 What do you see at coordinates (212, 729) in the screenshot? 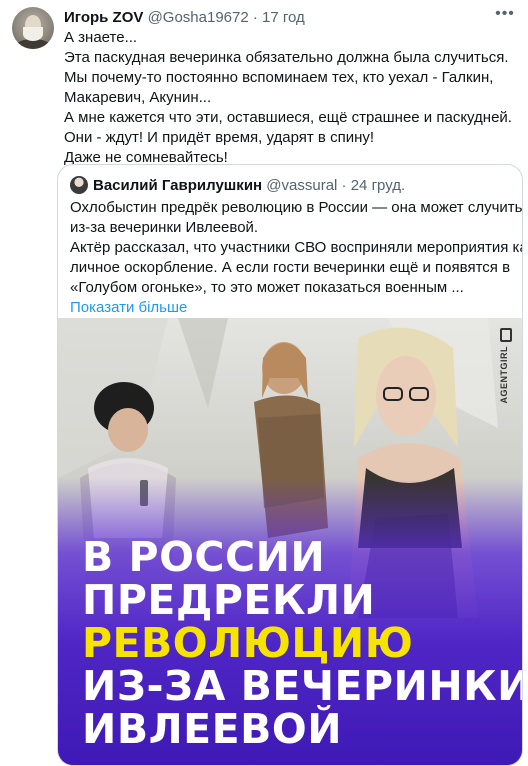
I see `headline-line: ИВЛЕЕВОЙ` at bounding box center [212, 729].